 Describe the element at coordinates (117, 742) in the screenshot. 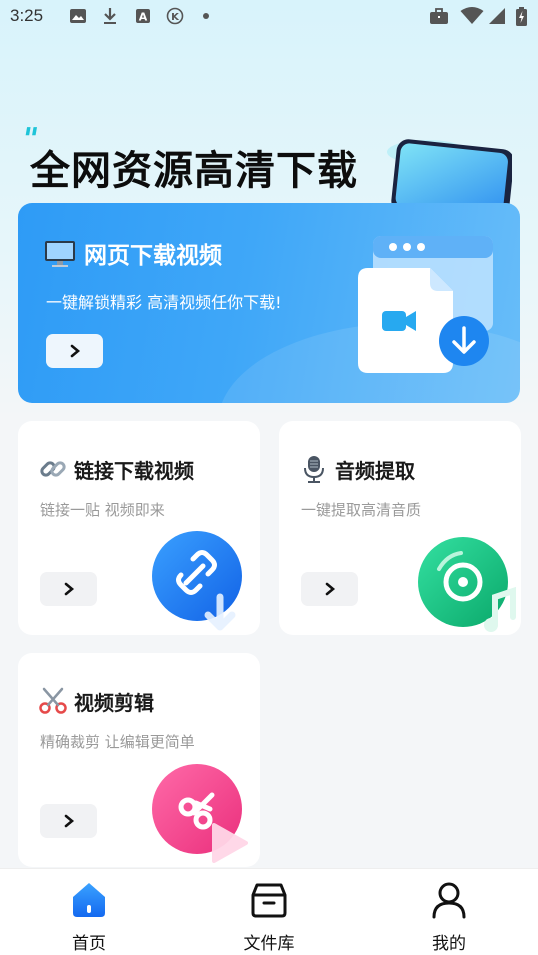

I see `card-subtitle: 精确裁剪 让编辑更简单` at that location.